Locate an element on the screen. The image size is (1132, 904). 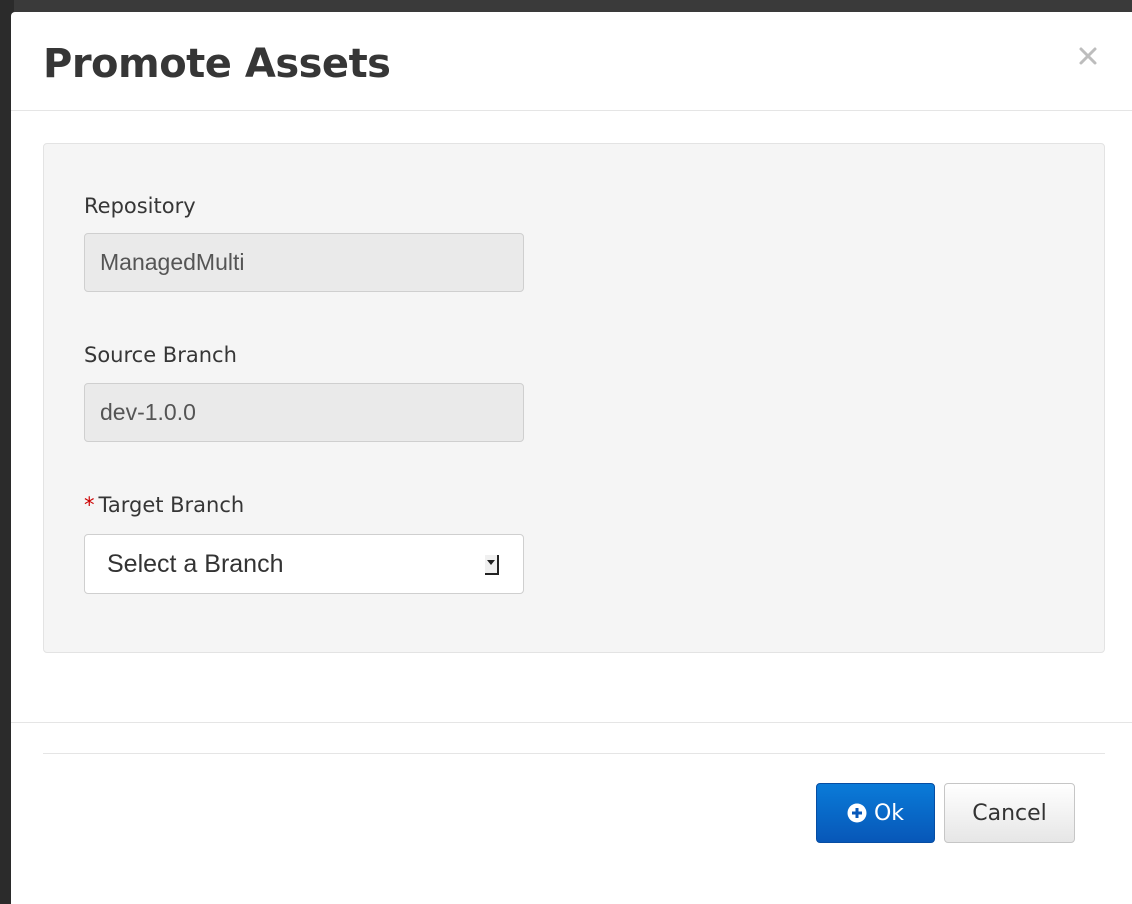
ok-button: Ok is located at coordinates (875, 813).